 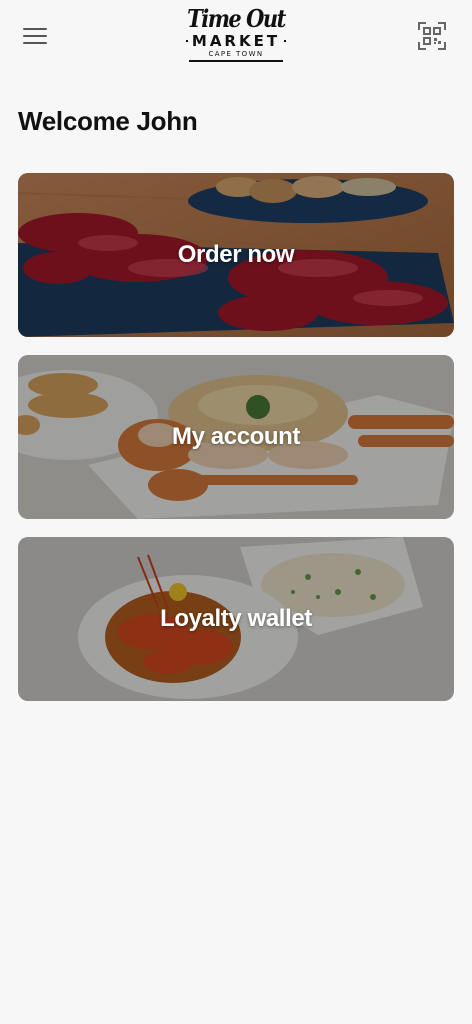 I want to click on logo-line1: Time Out, so click(x=236, y=18).